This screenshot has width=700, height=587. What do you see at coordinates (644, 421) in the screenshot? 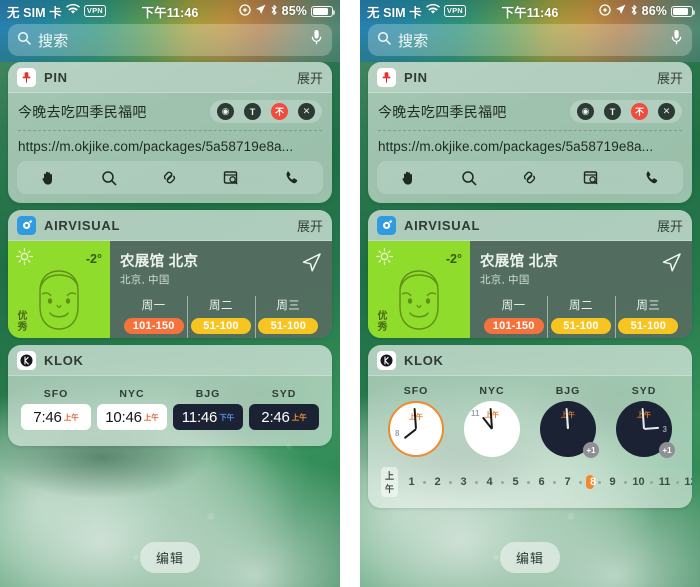
I see `clock-item: SYD 上午 3 +1` at bounding box center [644, 421].